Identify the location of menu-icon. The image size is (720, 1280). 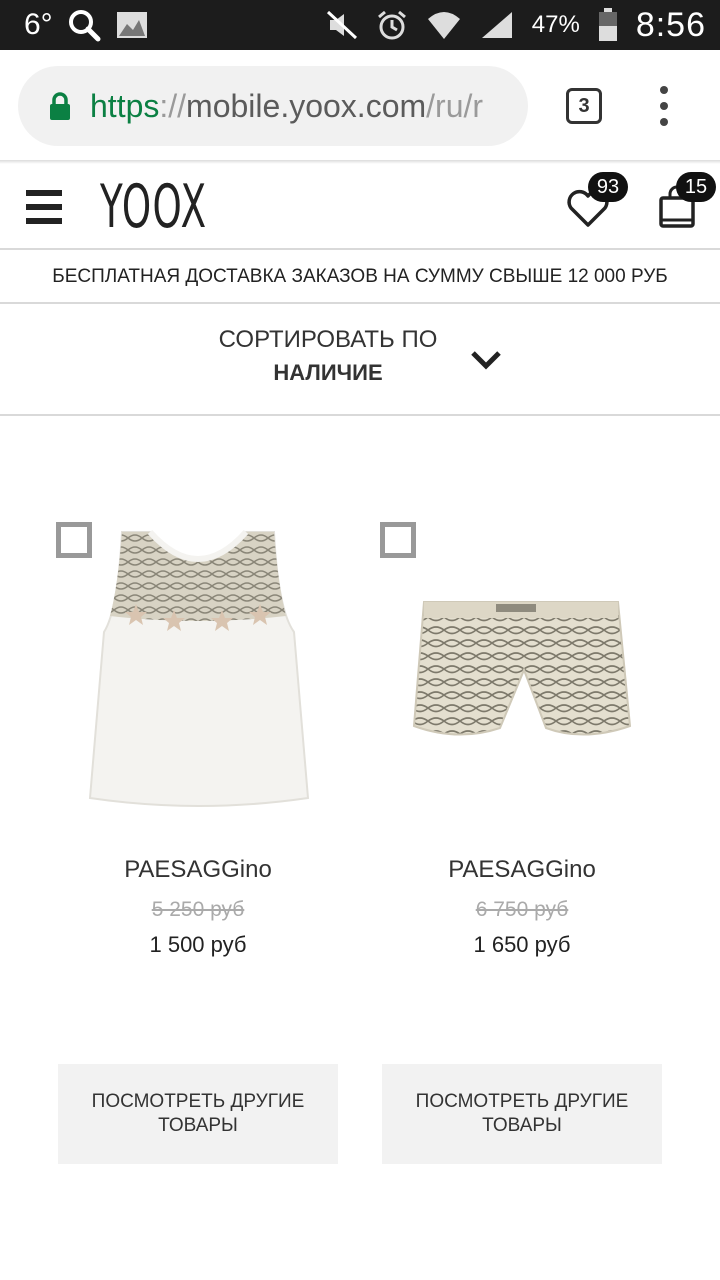
(44, 207).